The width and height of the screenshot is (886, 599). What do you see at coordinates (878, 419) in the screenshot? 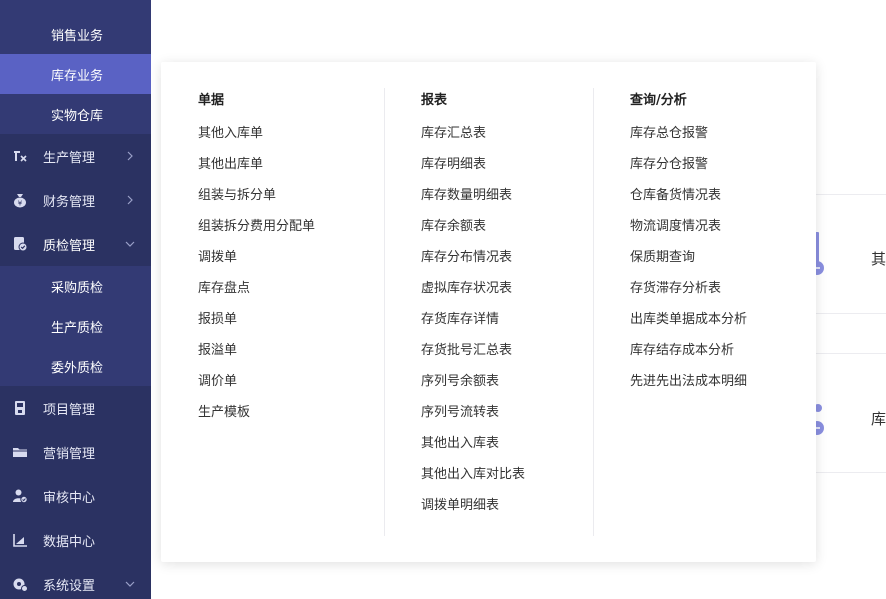
I see `card-title: 库` at bounding box center [878, 419].